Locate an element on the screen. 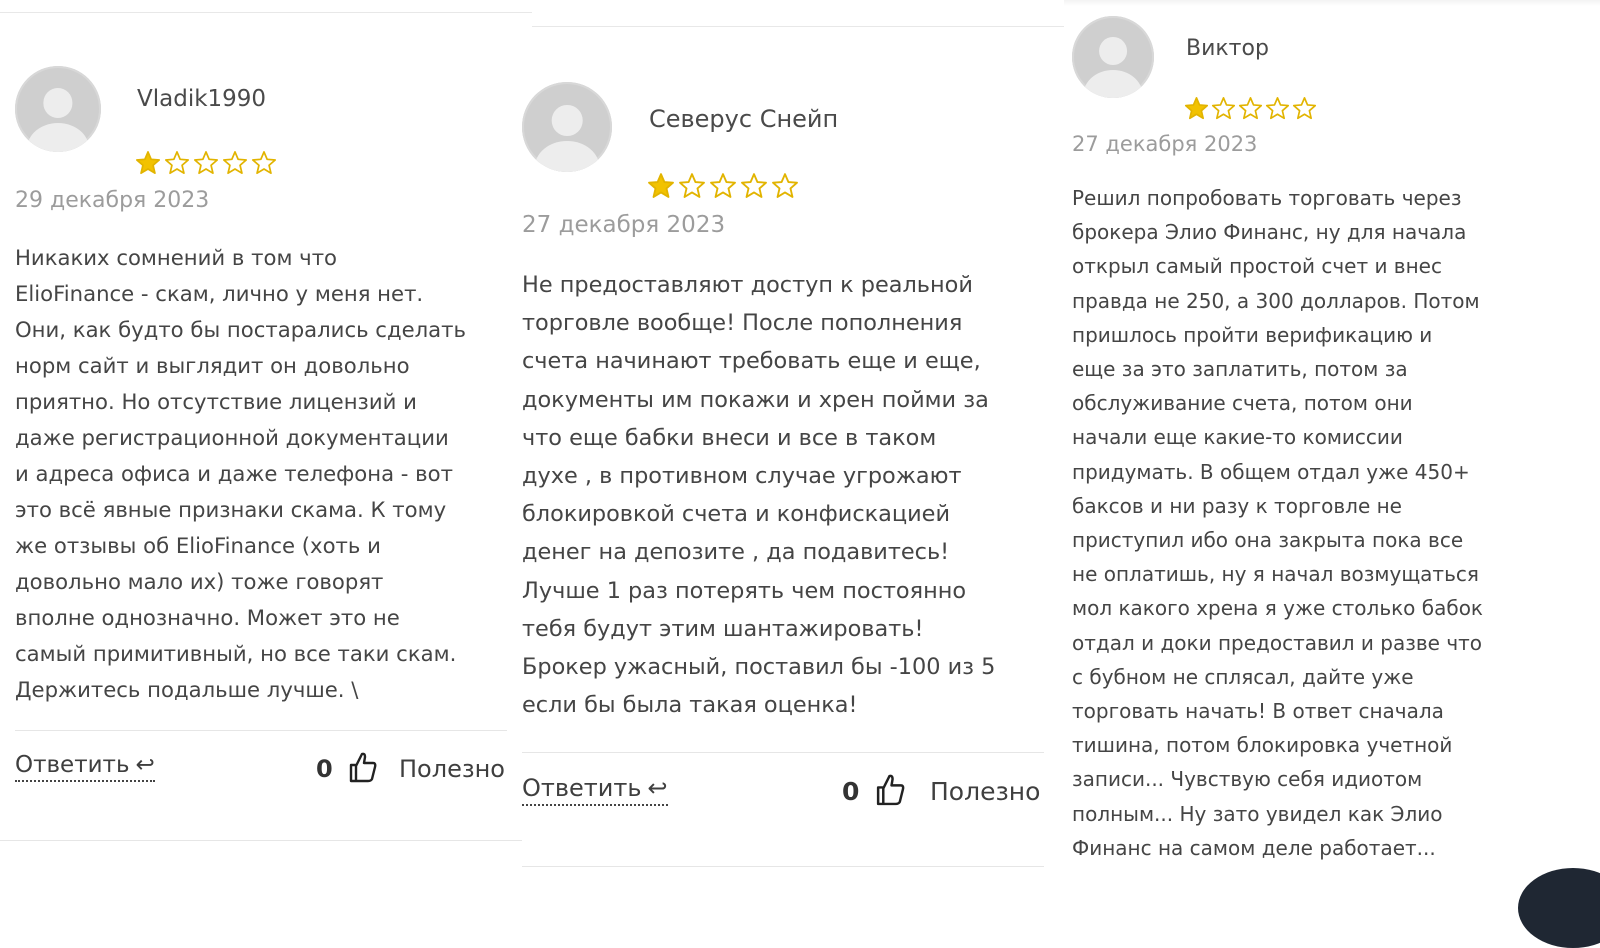  review-date: 29 декабря 2023 is located at coordinates (112, 200).